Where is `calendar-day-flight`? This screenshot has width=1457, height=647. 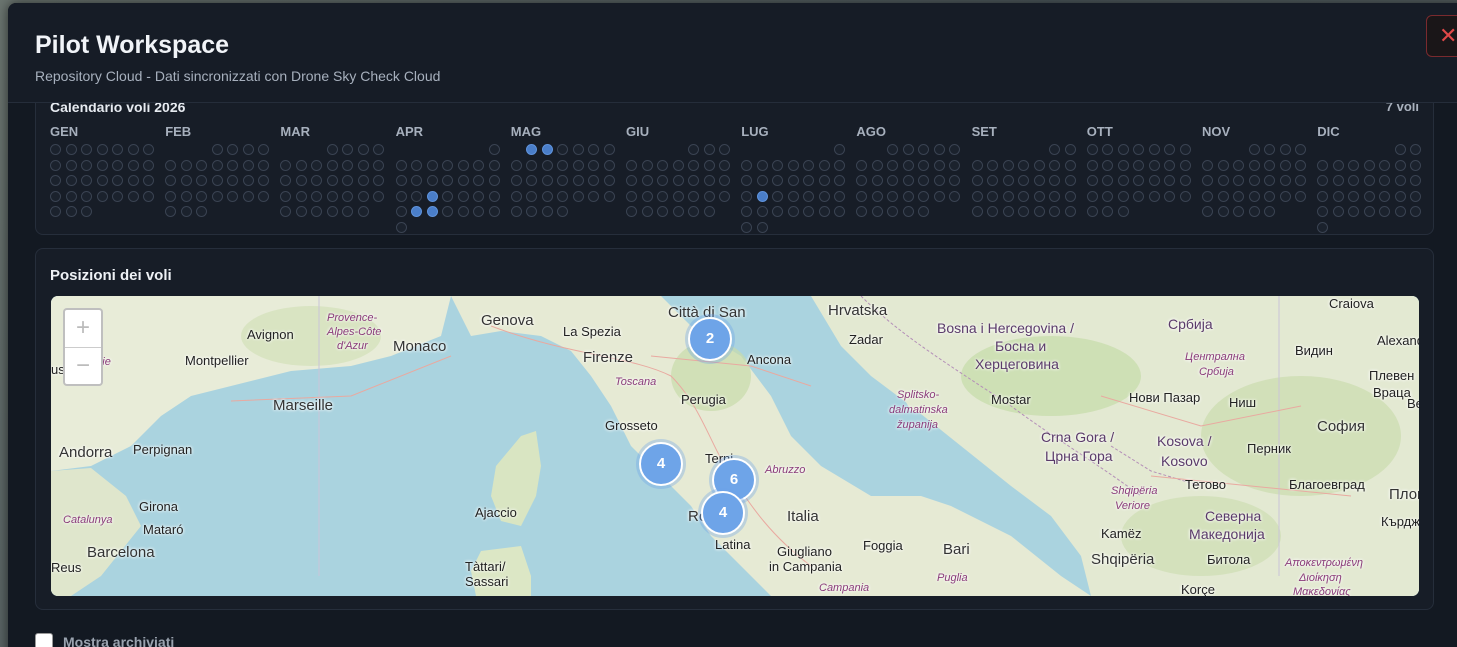
calendar-day-flight is located at coordinates (532, 149).